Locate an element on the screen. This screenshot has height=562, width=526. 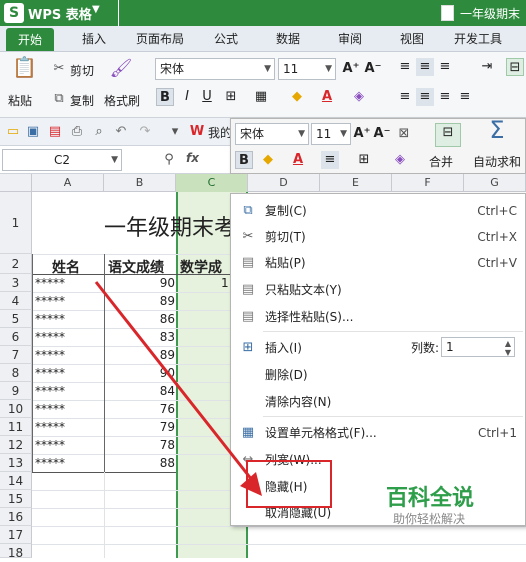
watermark-slogan: 助你轻松解决 is located at coordinates (429, 519).